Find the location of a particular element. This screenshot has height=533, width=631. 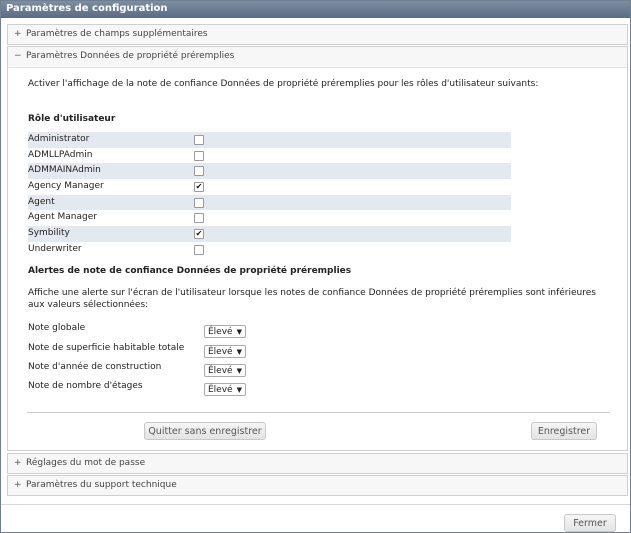

alert-label: Note de nombre d'étages is located at coordinates (85, 386).